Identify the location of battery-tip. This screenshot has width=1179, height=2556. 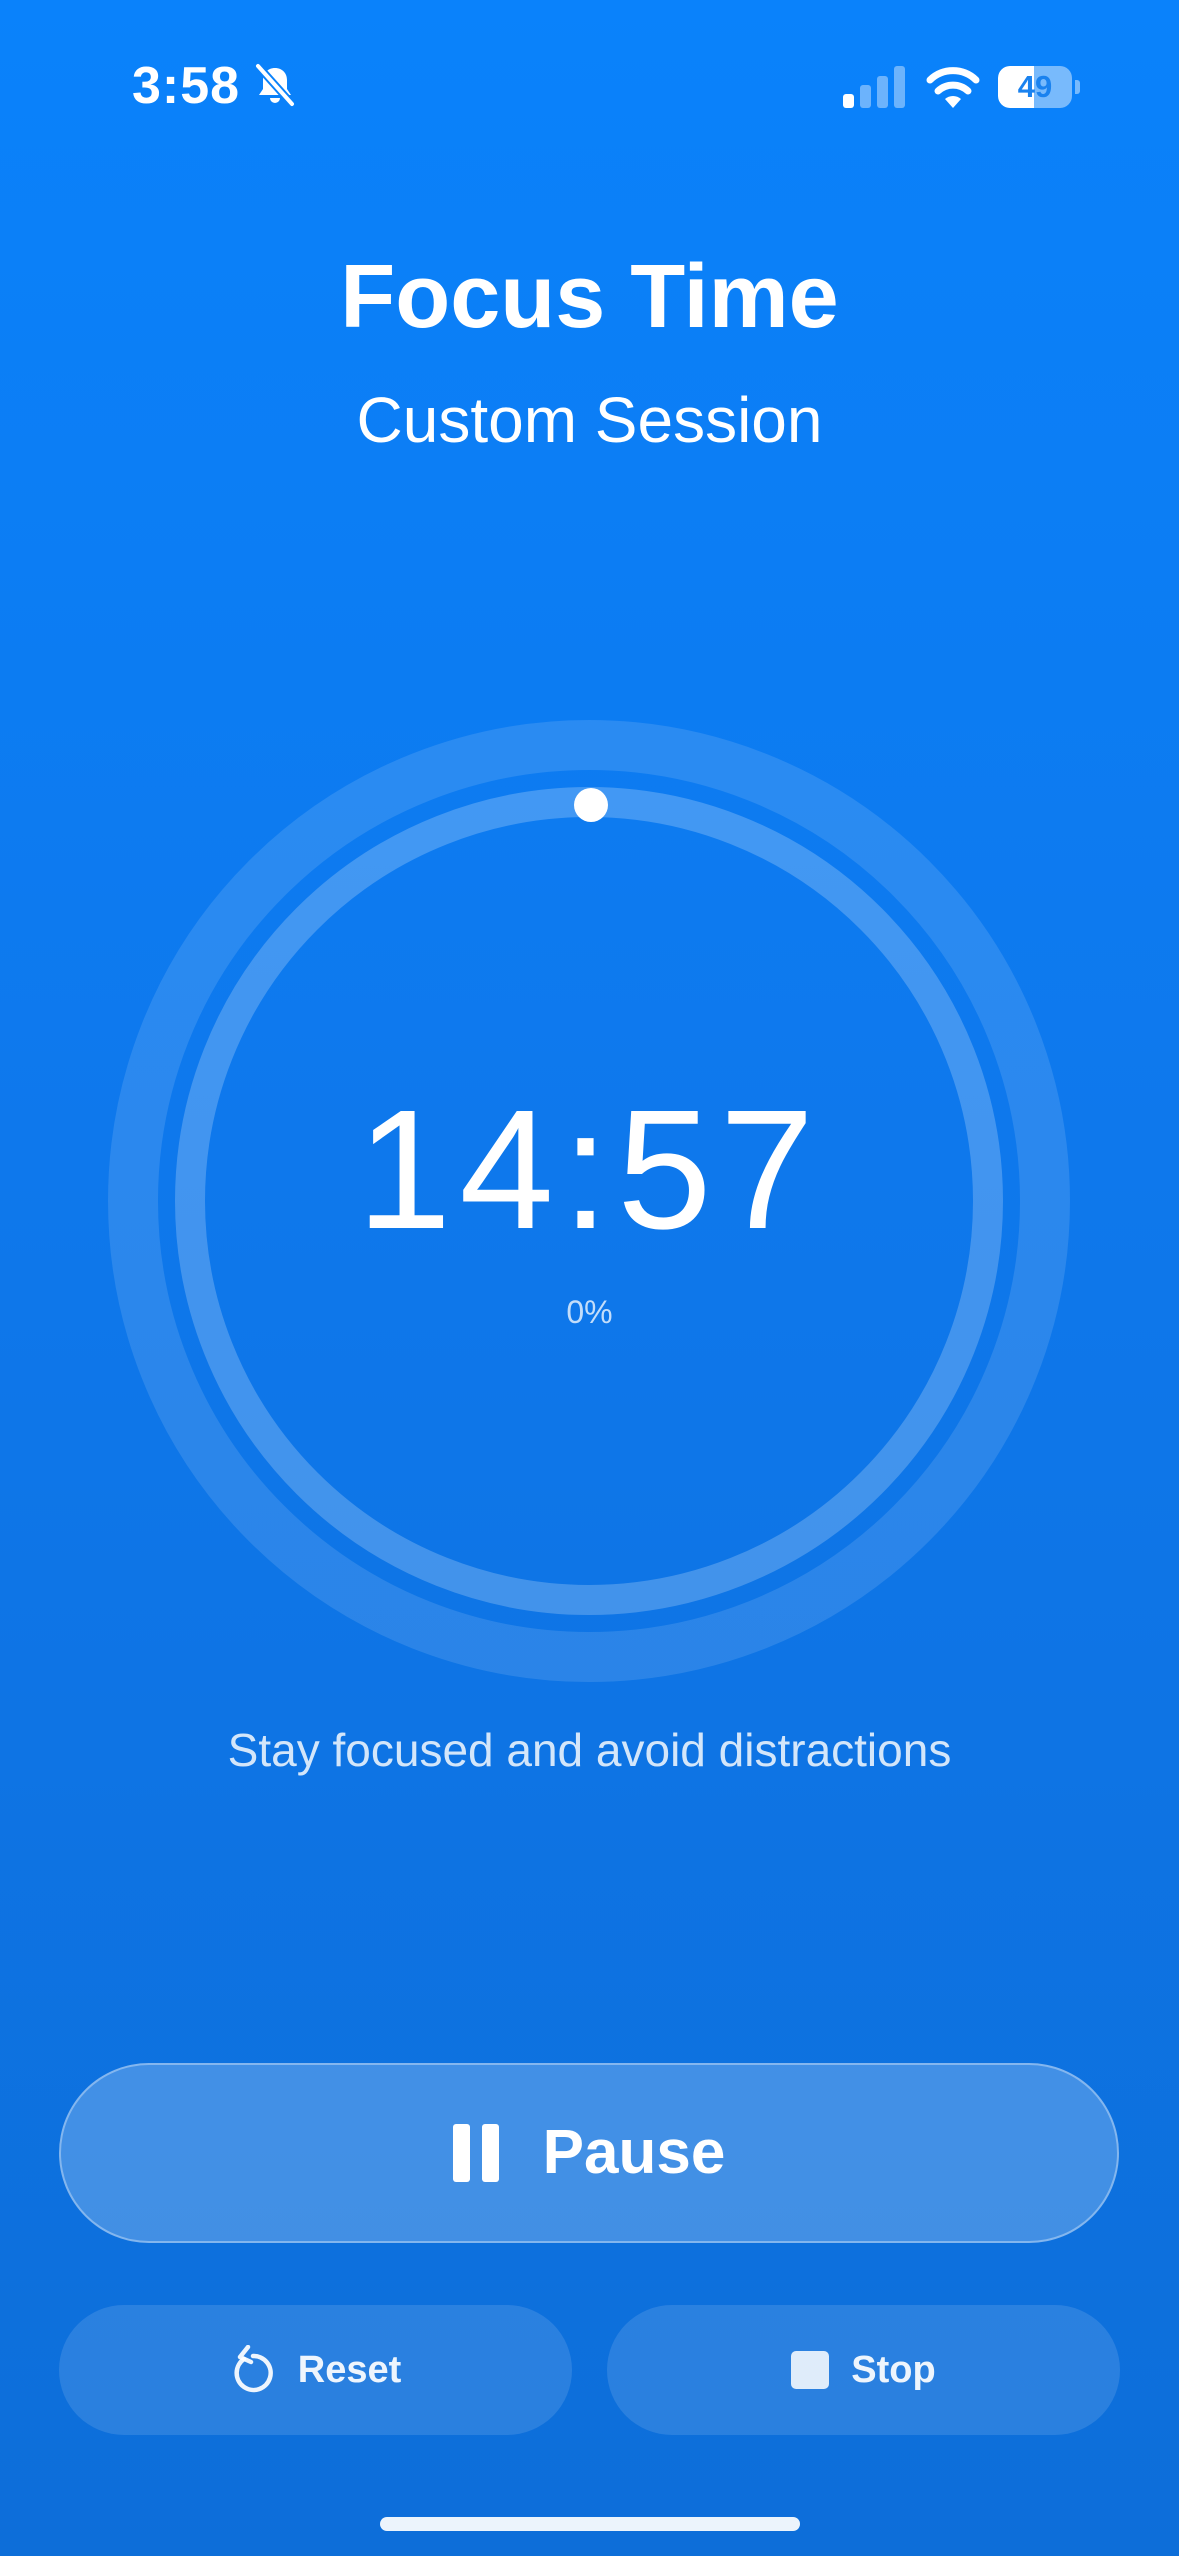
(1077, 87).